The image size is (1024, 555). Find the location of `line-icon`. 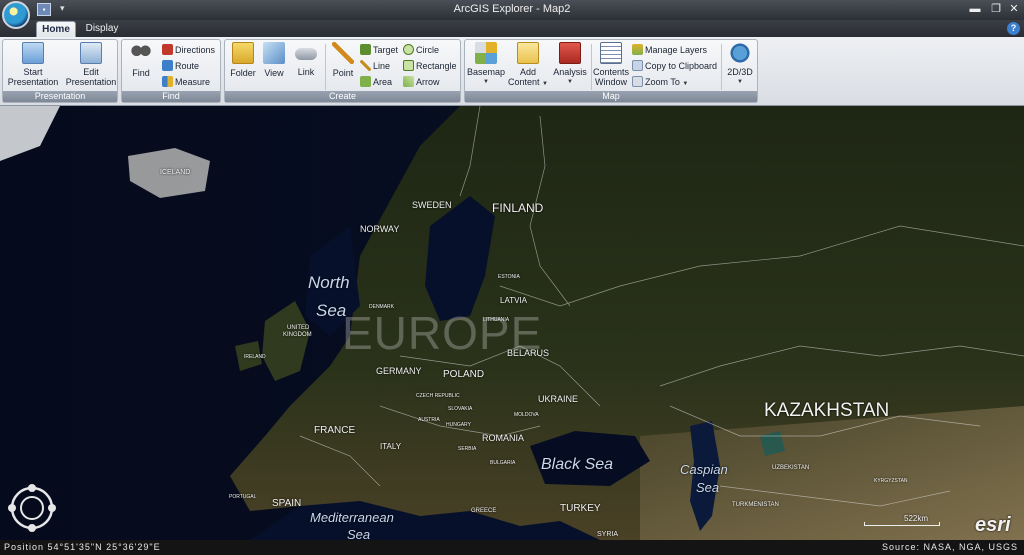

line-icon is located at coordinates (365, 65).